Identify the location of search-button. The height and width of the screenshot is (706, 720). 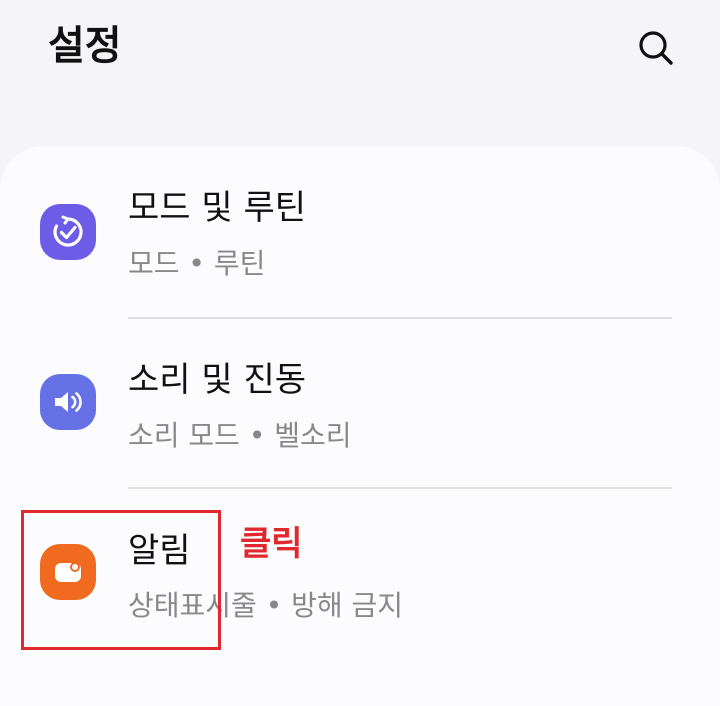
(656, 48).